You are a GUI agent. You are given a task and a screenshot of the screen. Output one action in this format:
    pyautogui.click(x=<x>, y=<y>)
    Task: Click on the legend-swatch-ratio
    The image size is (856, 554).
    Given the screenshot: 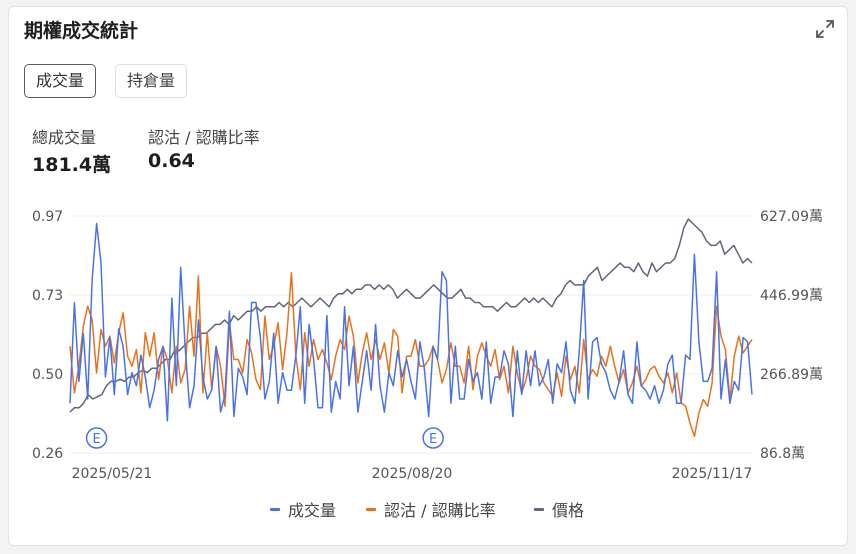 What is the action you would take?
    pyautogui.click(x=371, y=509)
    